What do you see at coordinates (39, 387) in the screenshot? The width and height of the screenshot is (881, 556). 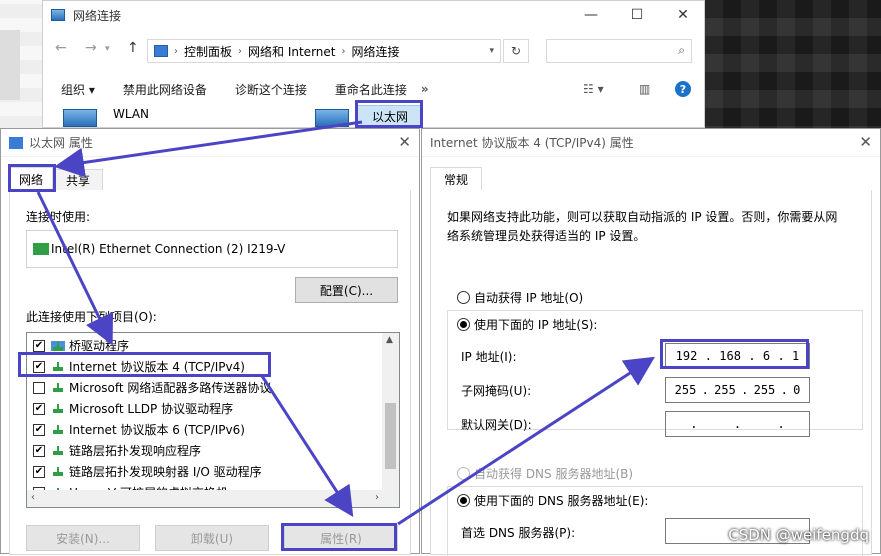 I see `checkbox` at bounding box center [39, 387].